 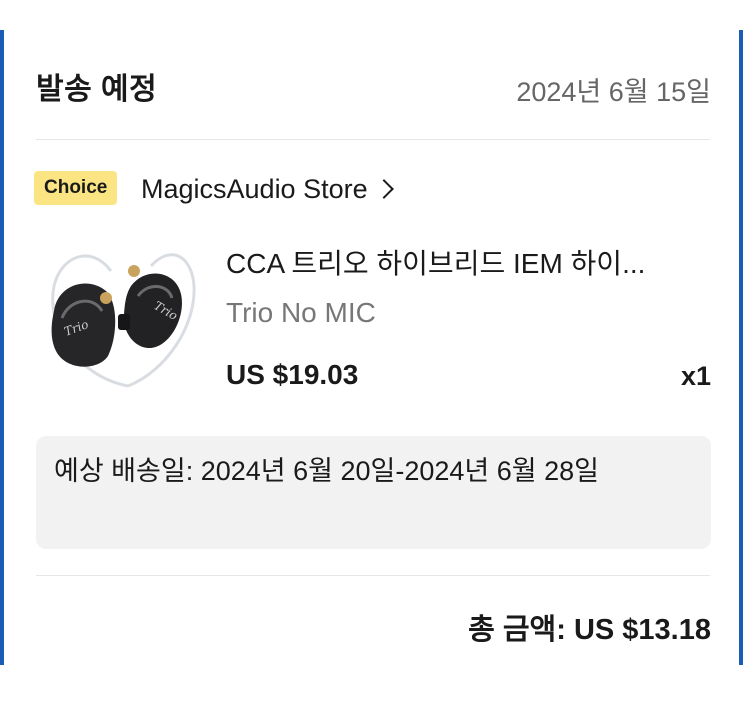 I want to click on order-date: 2024년 6월 15일, so click(x=613, y=92).